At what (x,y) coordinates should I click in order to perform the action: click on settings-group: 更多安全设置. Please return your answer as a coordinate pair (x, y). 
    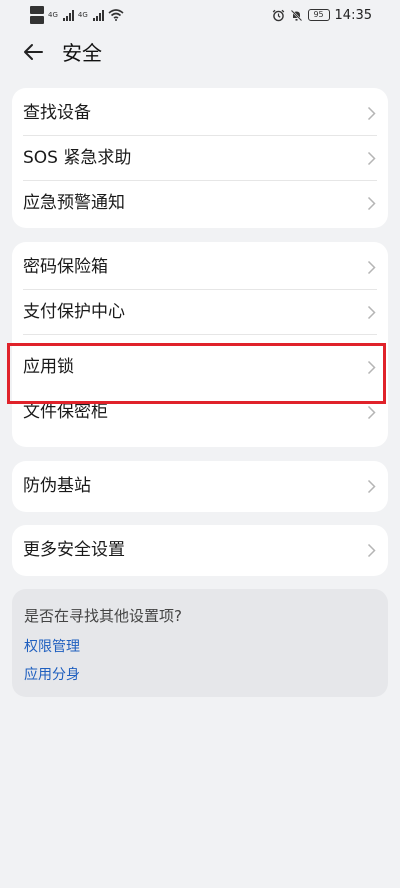
    Looking at the image, I should click on (200, 550).